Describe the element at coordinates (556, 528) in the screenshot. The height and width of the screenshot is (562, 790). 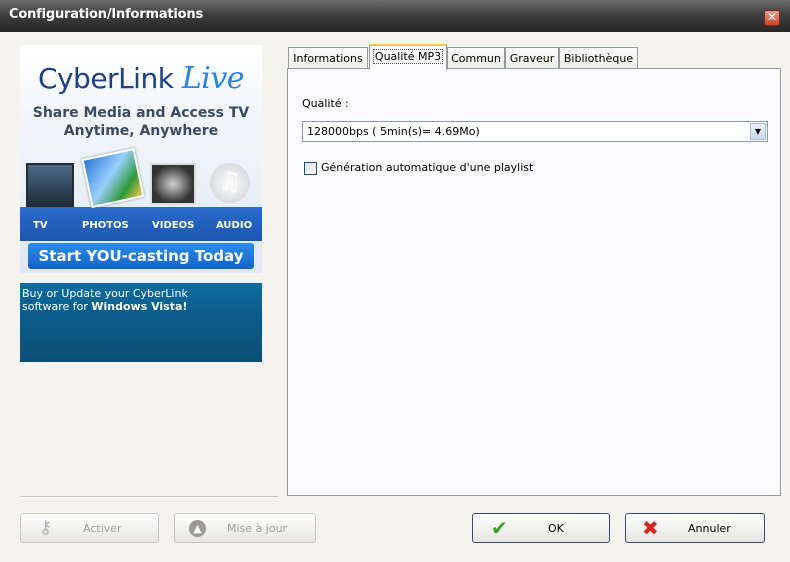
I see `ok-label: OK` at that location.